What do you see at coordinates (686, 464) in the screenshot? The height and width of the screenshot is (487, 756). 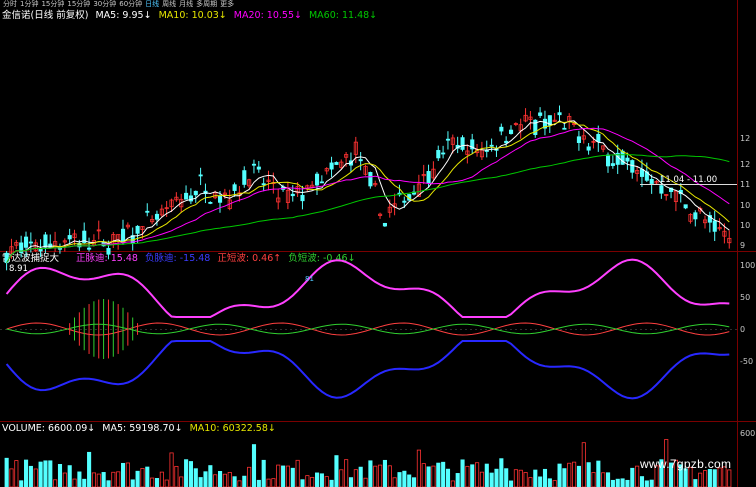 I see `watermark: www.7gpzb.com` at bounding box center [686, 464].